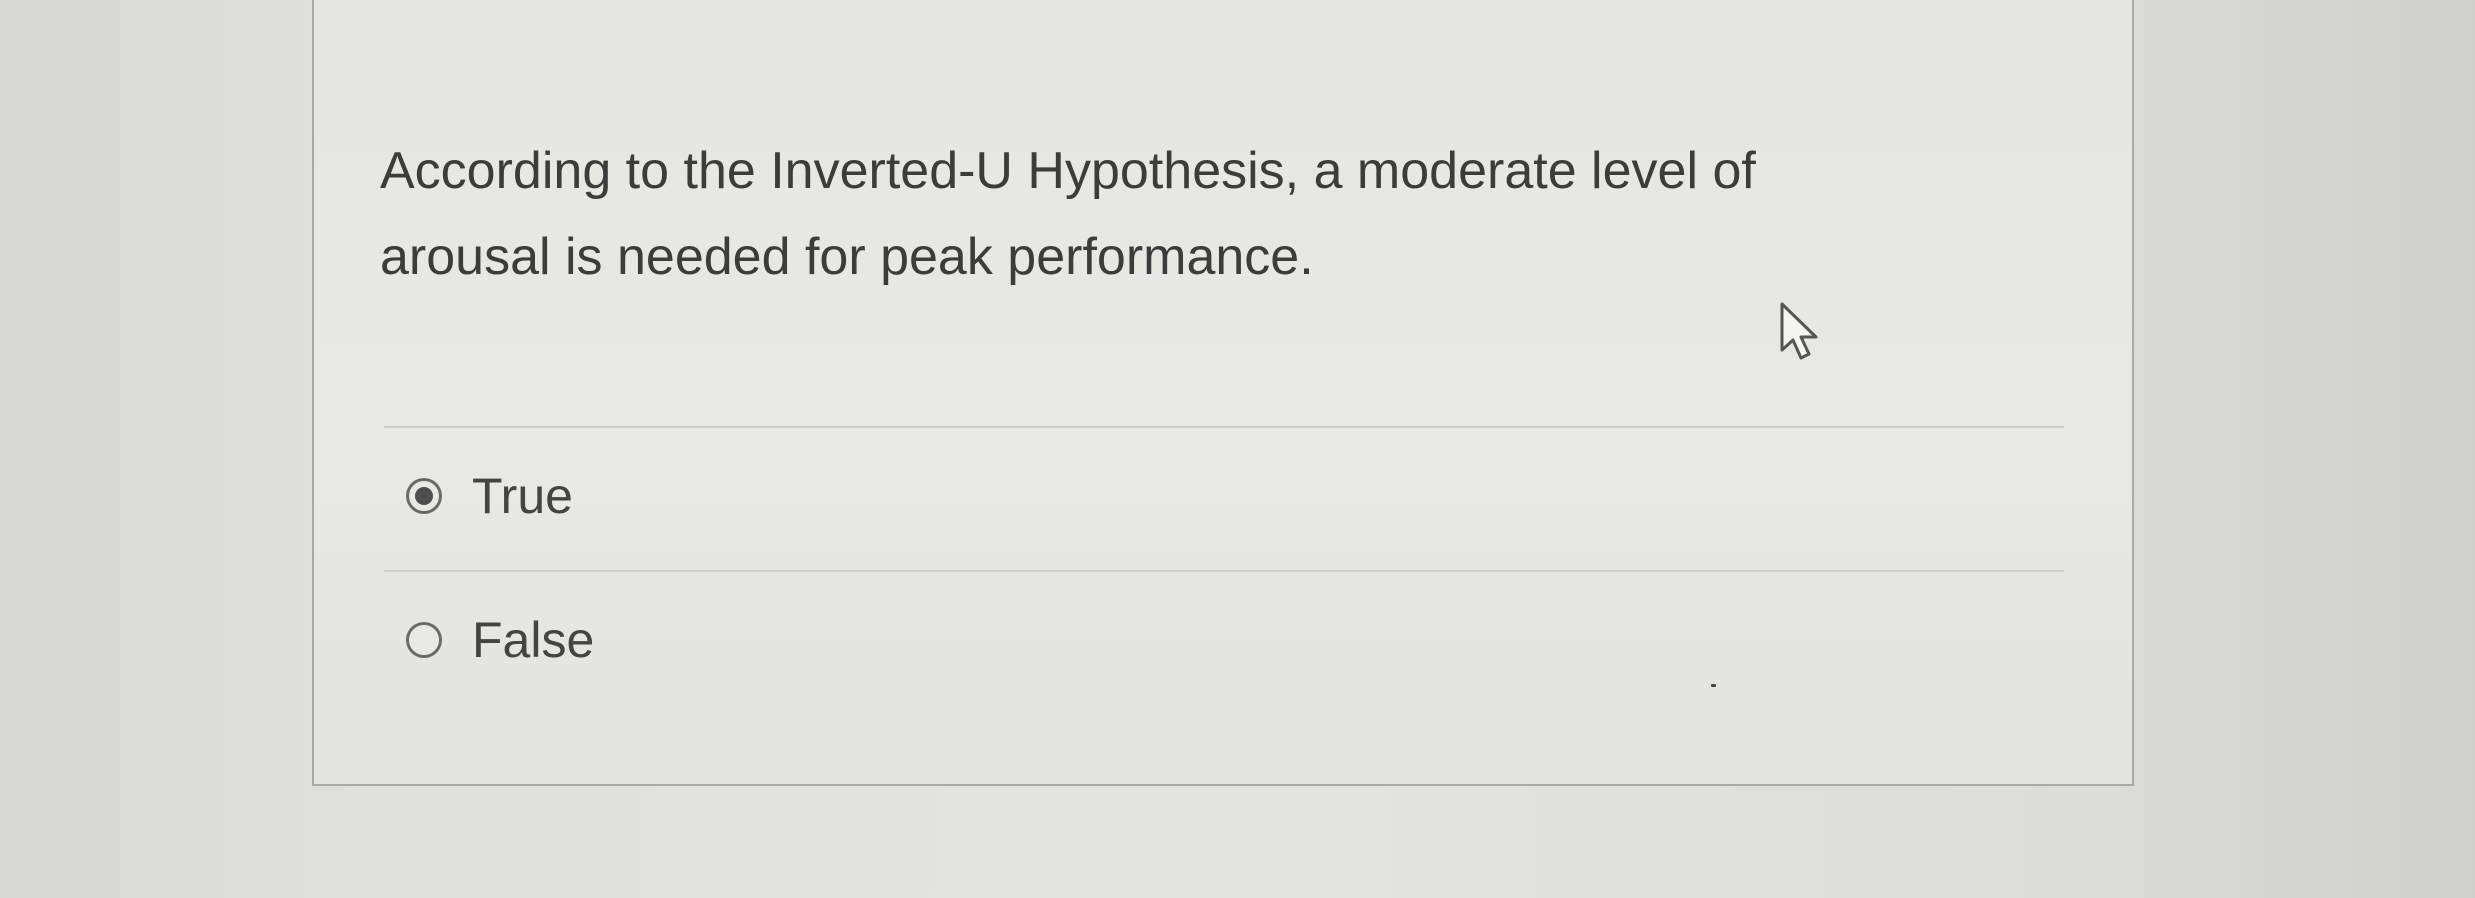 This screenshot has height=898, width=2475. I want to click on option-label: False, so click(533, 640).